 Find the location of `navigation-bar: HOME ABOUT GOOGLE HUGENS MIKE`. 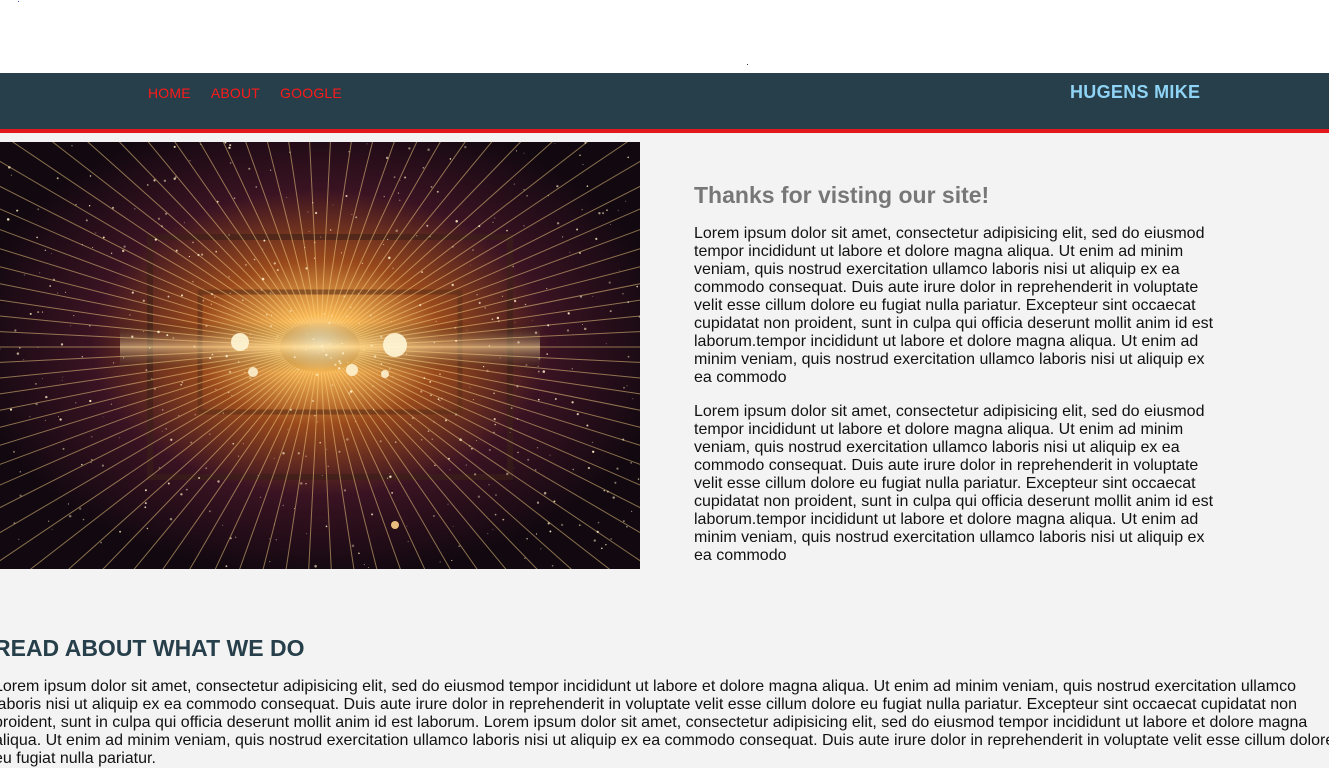

navigation-bar: HOME ABOUT GOOGLE HUGENS MIKE is located at coordinates (664, 103).